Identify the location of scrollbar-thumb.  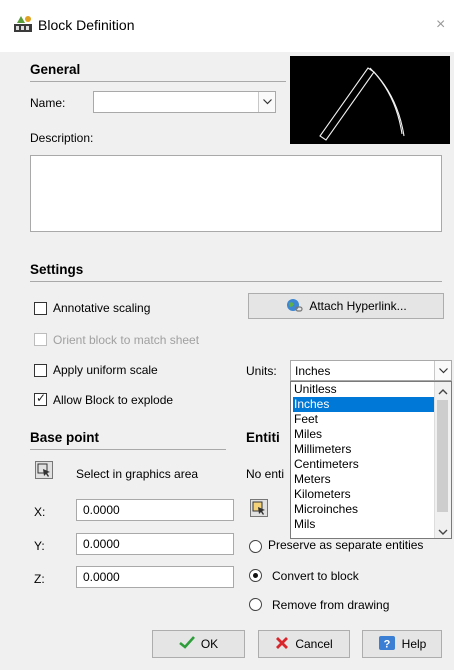
(442, 456).